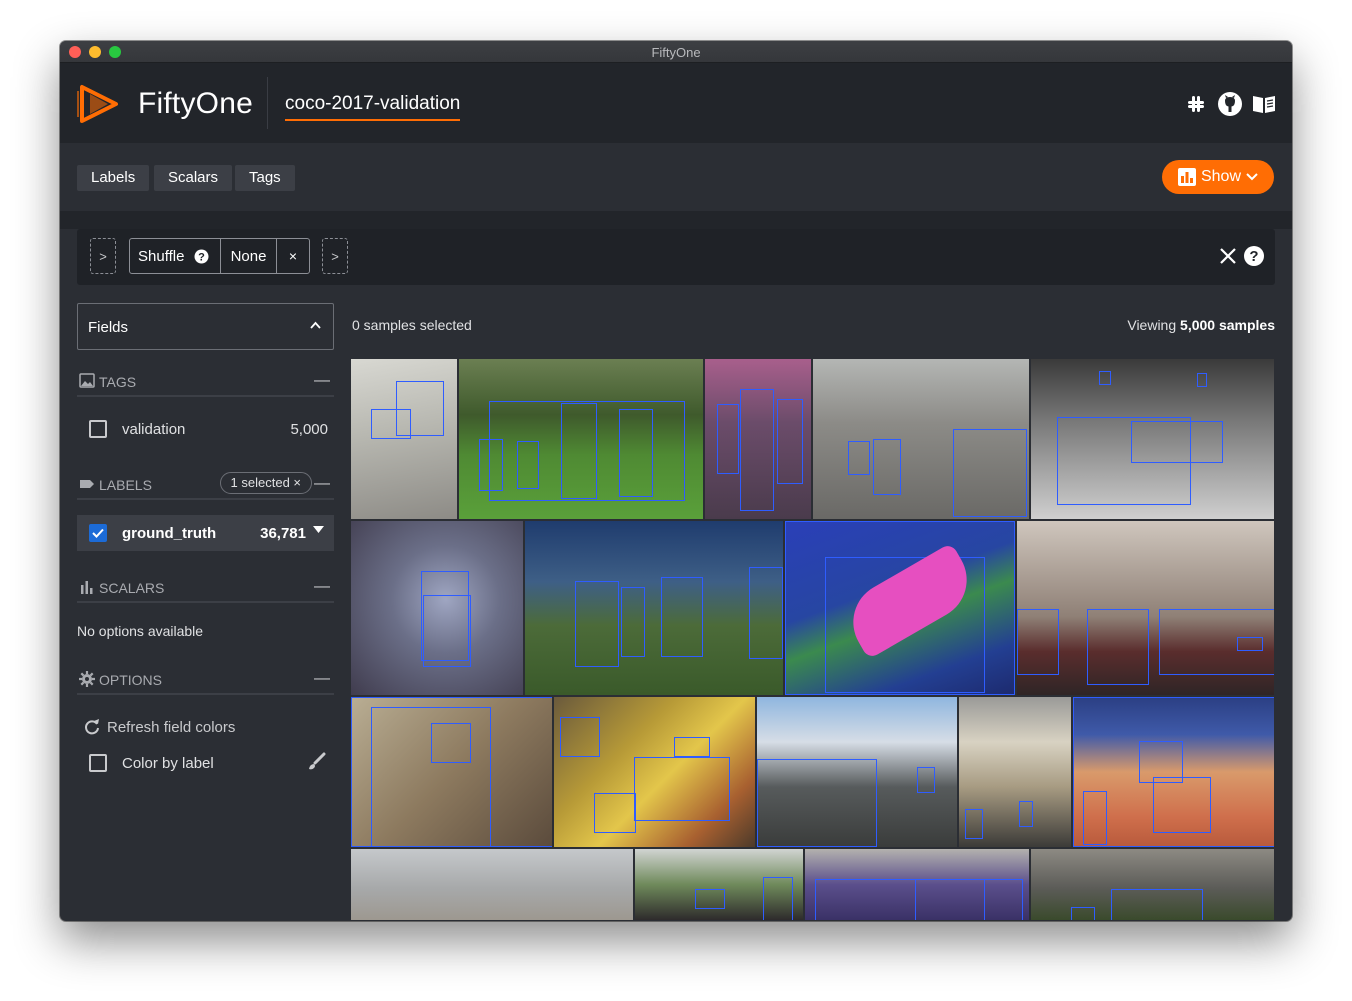  I want to click on stage-param-input: None, so click(249, 256).